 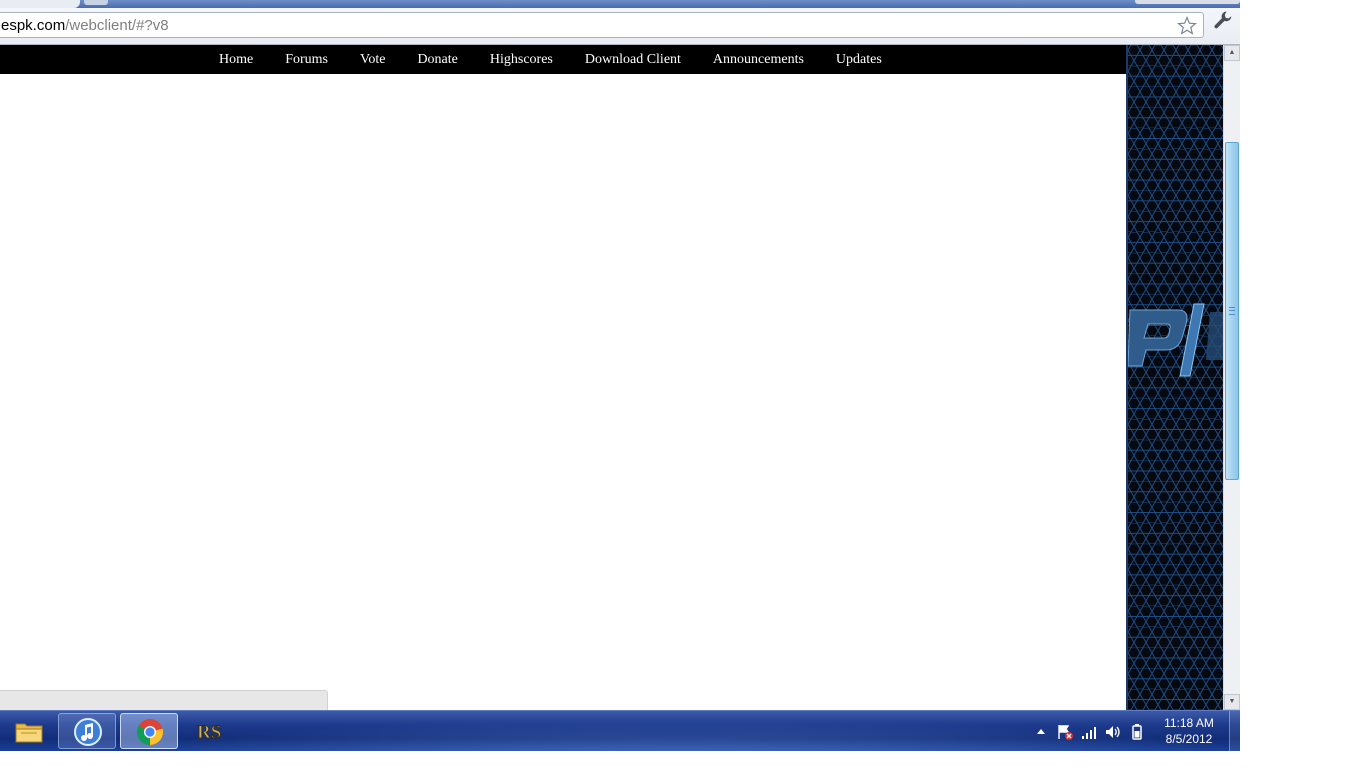 What do you see at coordinates (1089, 732) in the screenshot?
I see `network-signal-icon` at bounding box center [1089, 732].